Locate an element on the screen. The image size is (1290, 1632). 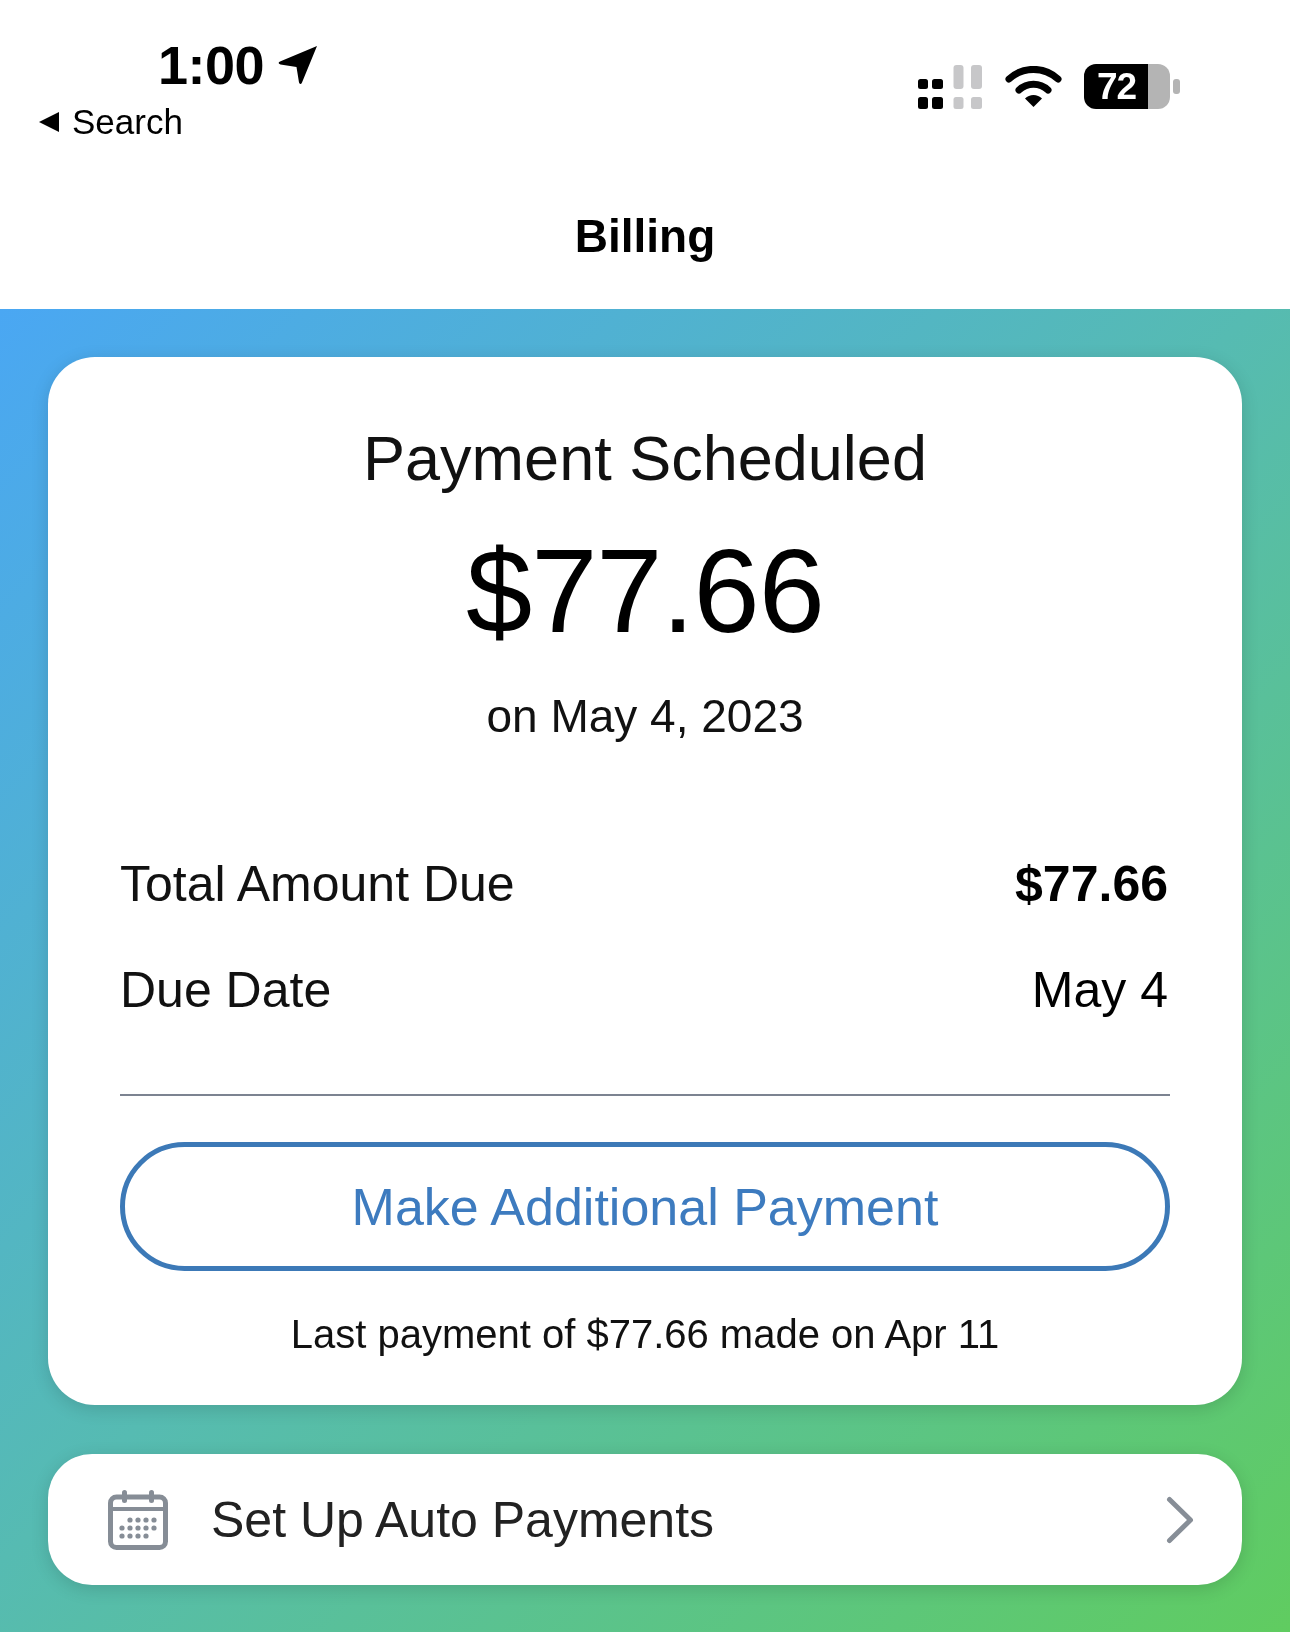
wifi-icon is located at coordinates (1033, 86).